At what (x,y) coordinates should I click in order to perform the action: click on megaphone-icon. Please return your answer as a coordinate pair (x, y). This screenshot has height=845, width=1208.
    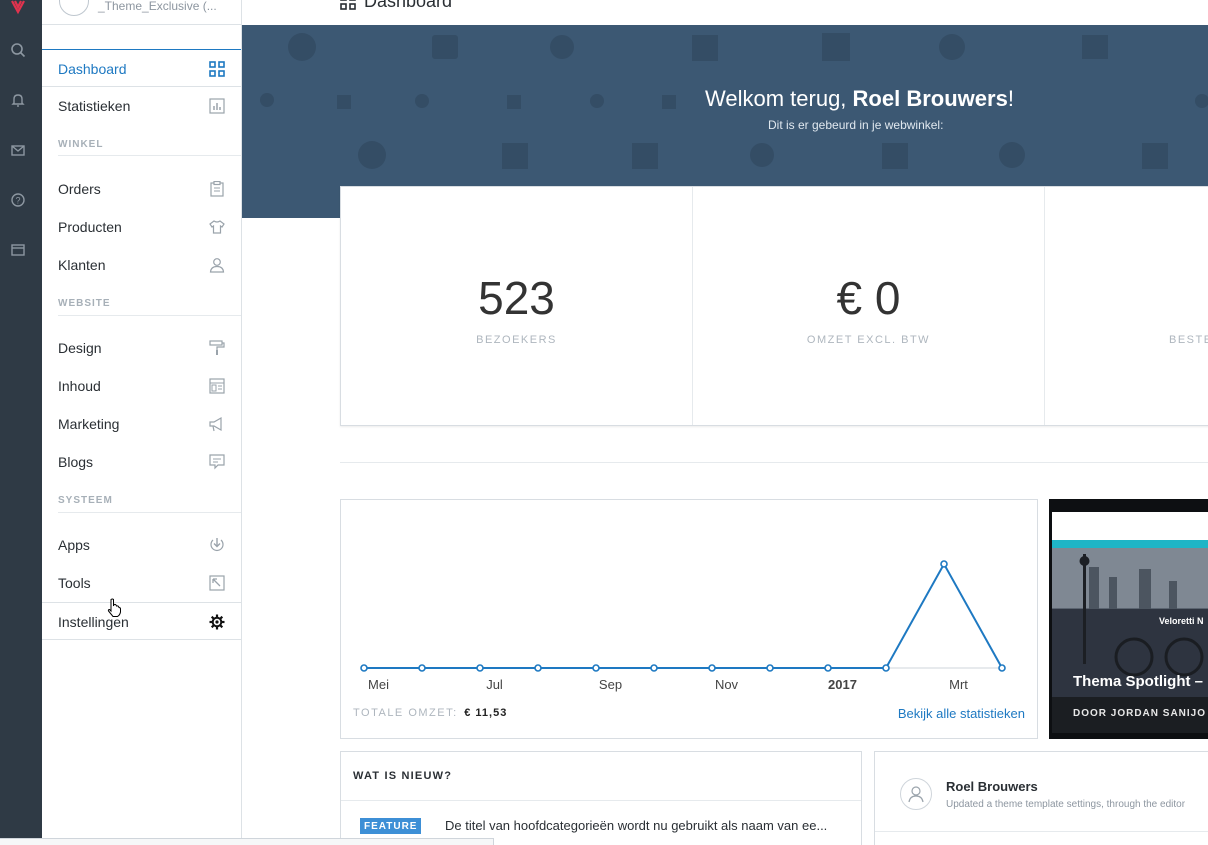
    Looking at the image, I should click on (215, 424).